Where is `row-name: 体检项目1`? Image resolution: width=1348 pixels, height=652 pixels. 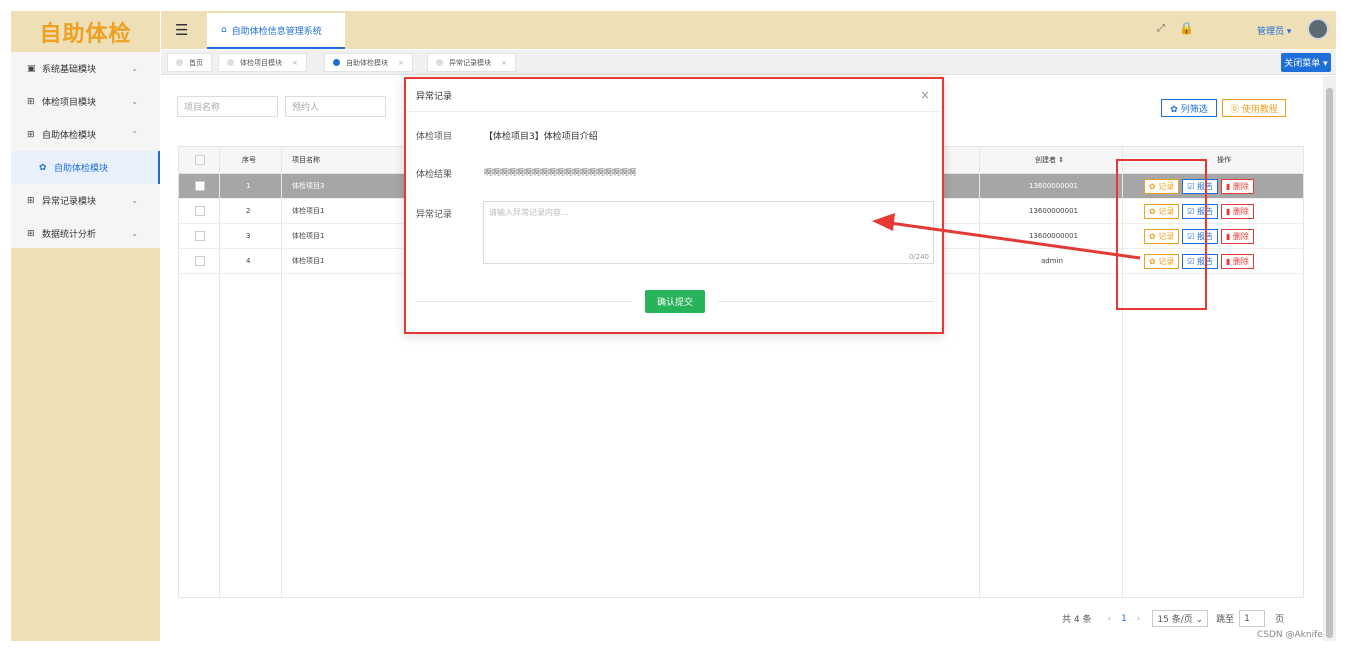
row-name: 体检项目1 is located at coordinates (308, 261).